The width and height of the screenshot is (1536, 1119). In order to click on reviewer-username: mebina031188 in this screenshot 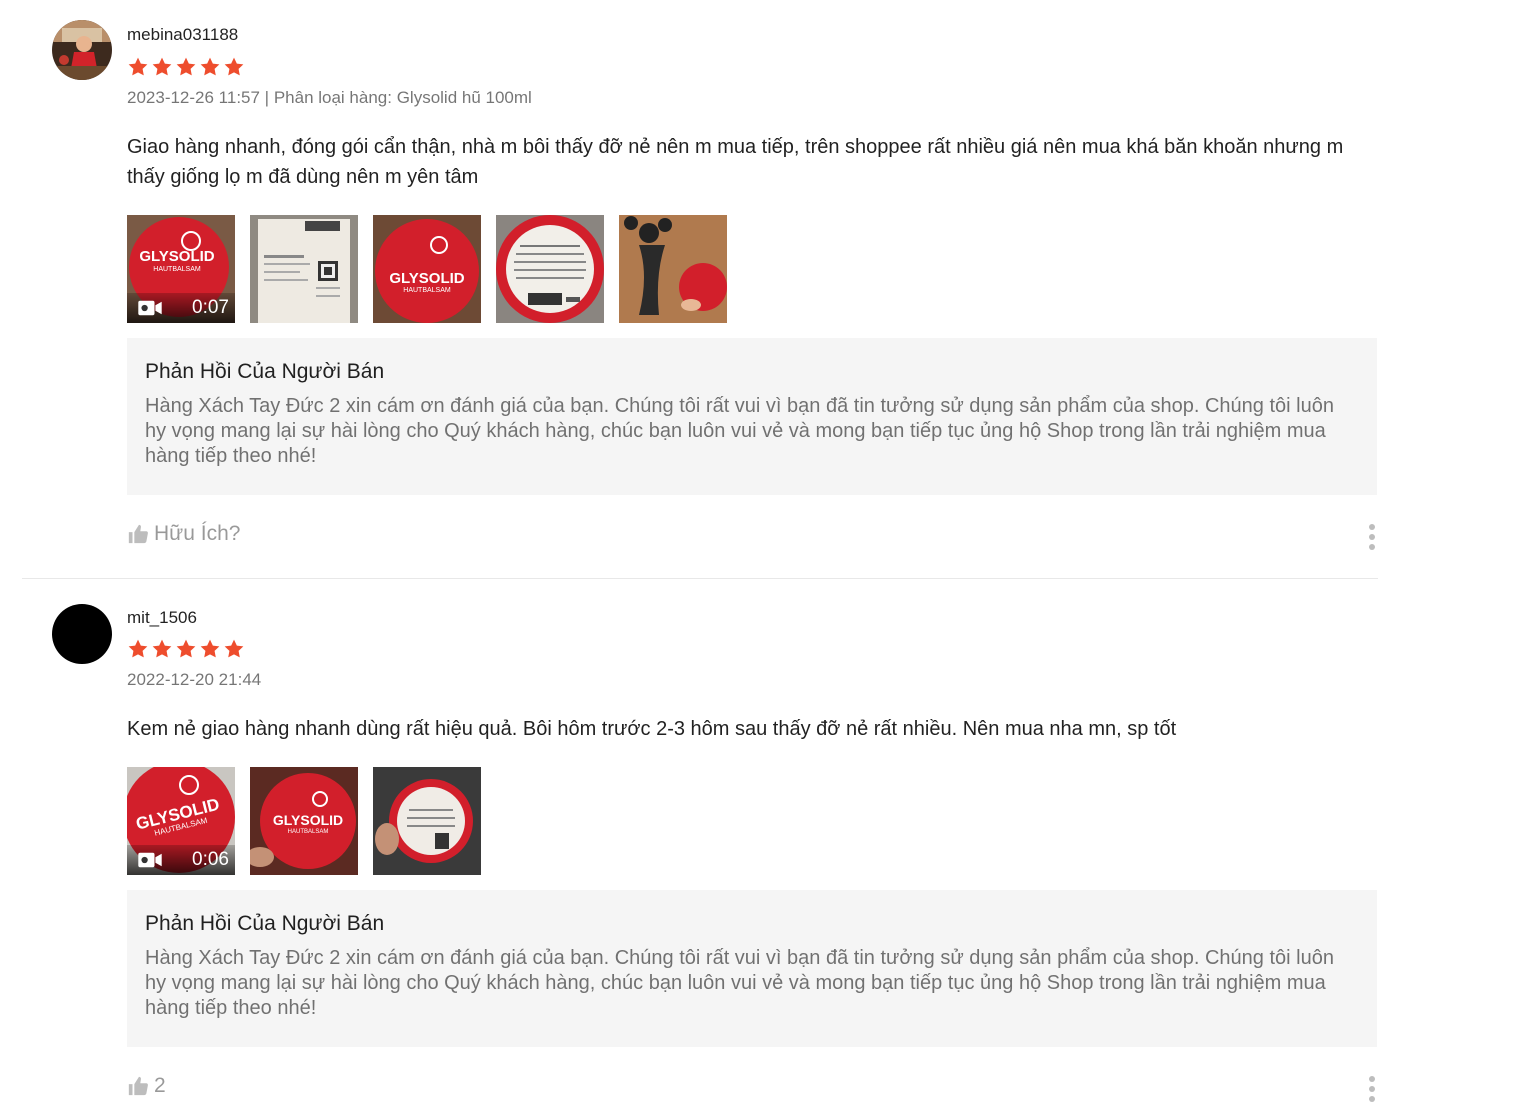, I will do `click(182, 35)`.